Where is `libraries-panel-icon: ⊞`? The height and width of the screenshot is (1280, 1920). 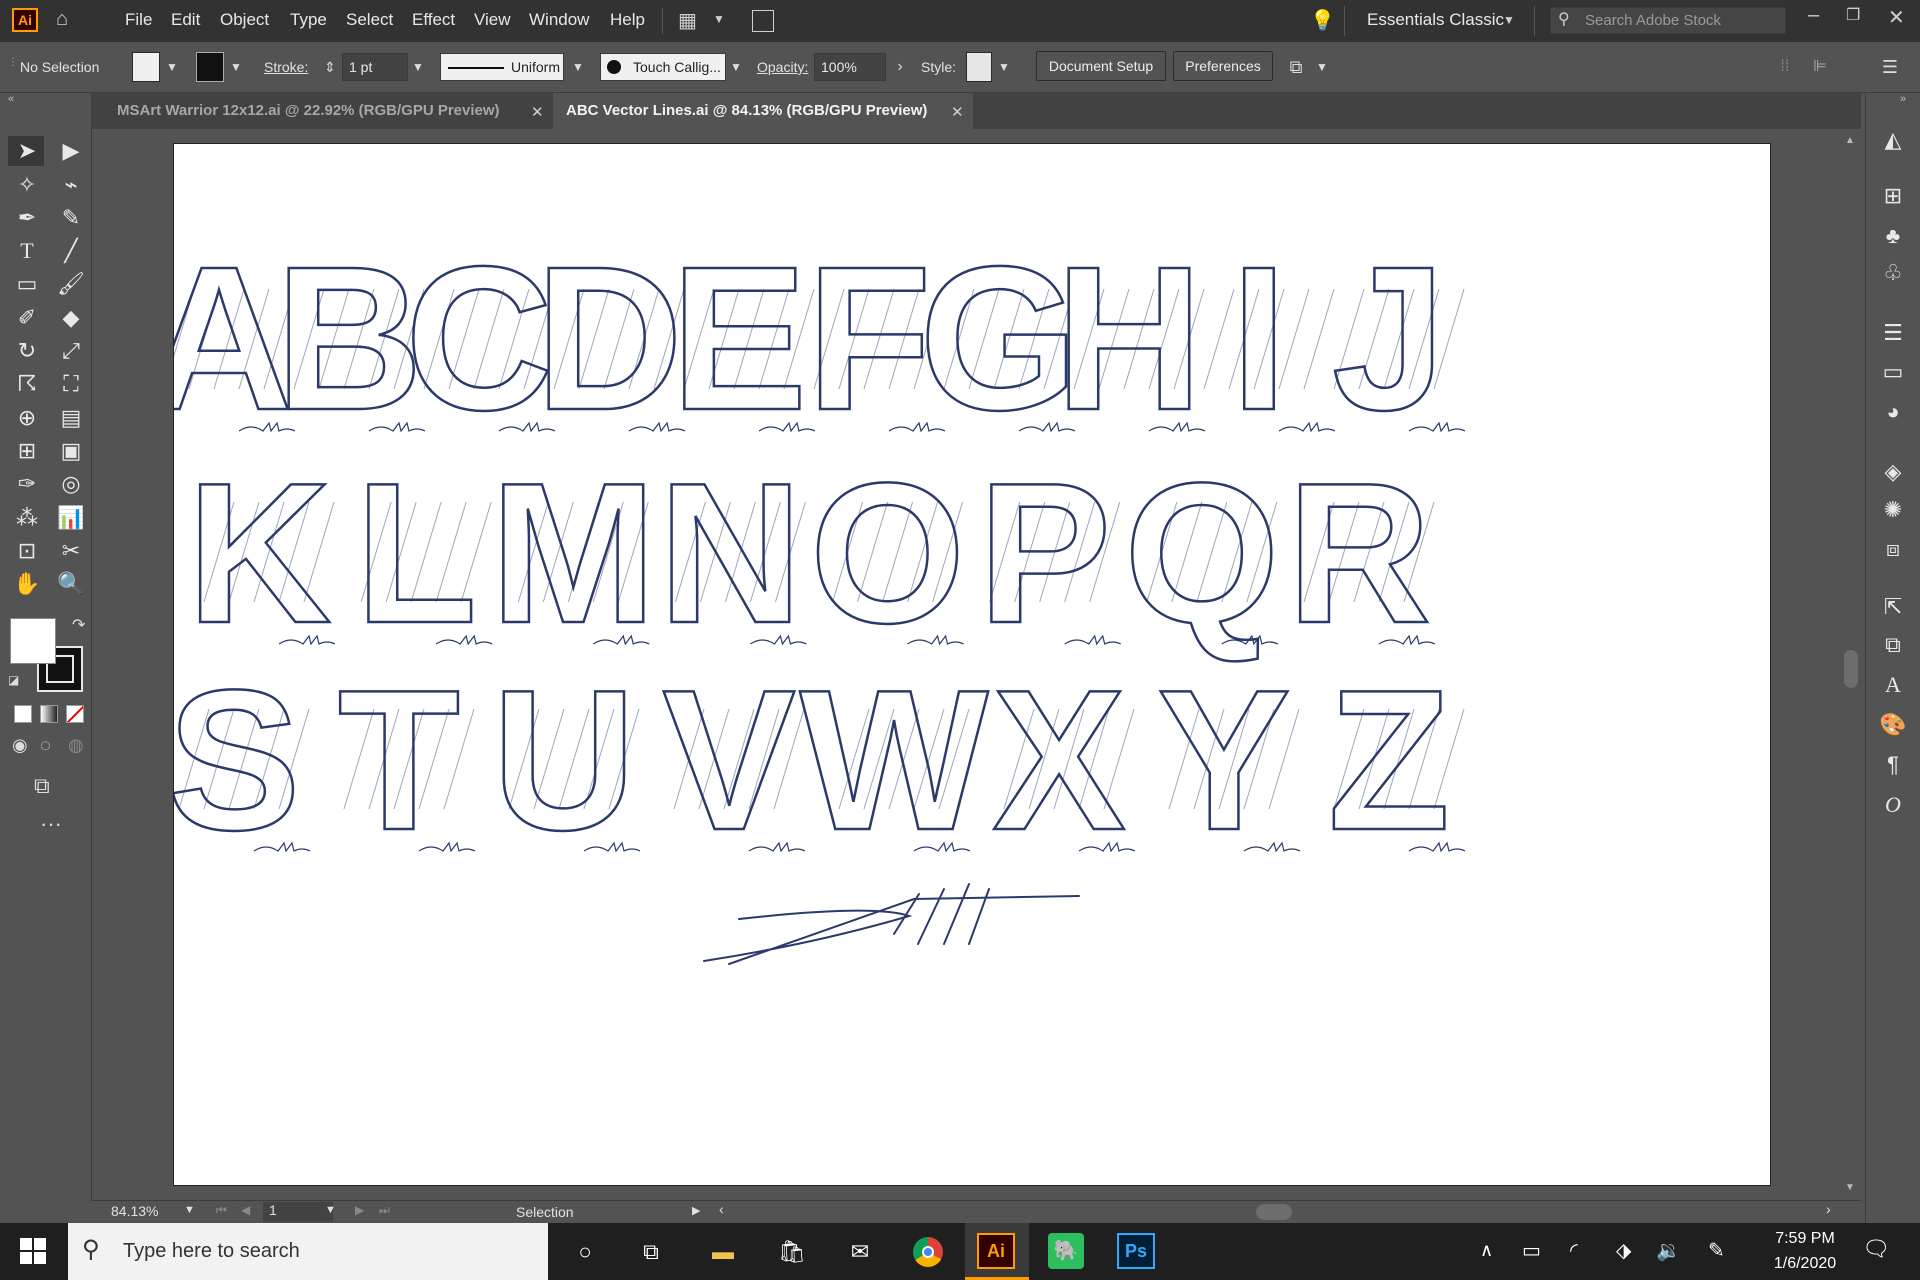 libraries-panel-icon: ⊞ is located at coordinates (1893, 196).